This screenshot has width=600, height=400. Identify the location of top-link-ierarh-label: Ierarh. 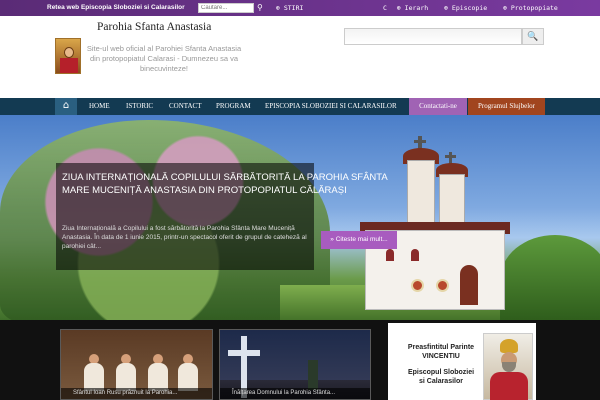
(416, 8).